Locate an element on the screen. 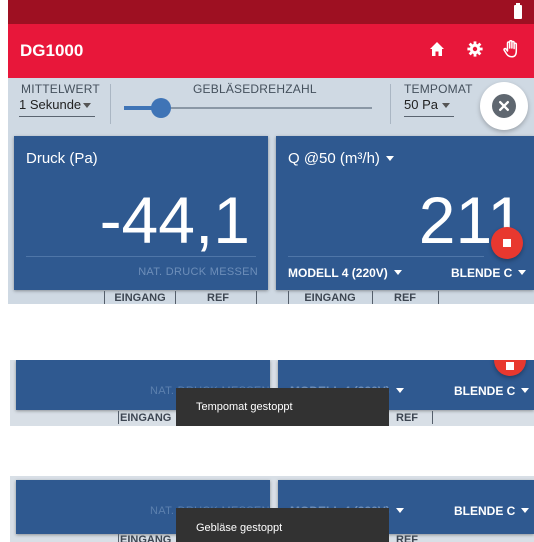 The image size is (534, 542). close-icon is located at coordinates (504, 106).